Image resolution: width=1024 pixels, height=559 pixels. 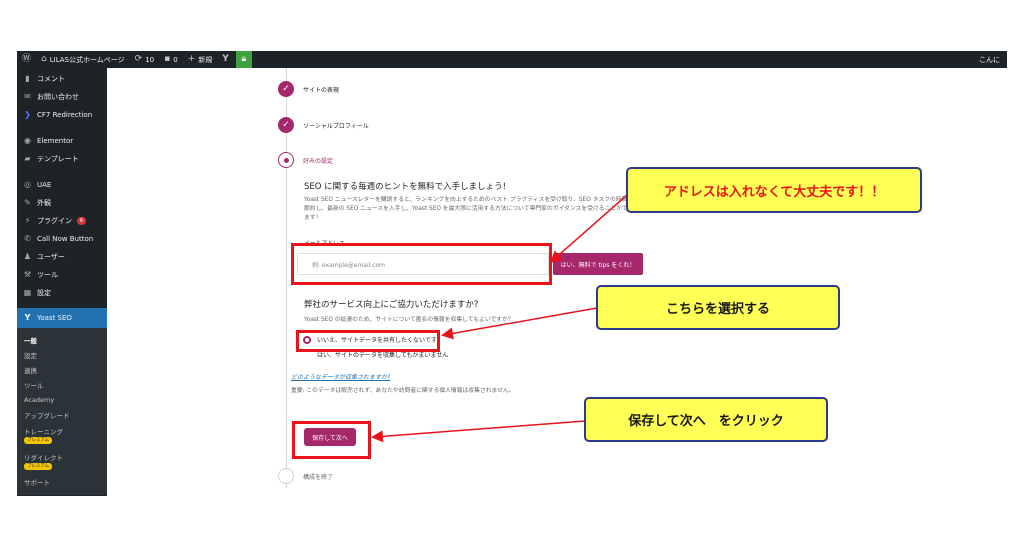 What do you see at coordinates (138, 59) in the screenshot?
I see `updates-icon: ⟳` at bounding box center [138, 59].